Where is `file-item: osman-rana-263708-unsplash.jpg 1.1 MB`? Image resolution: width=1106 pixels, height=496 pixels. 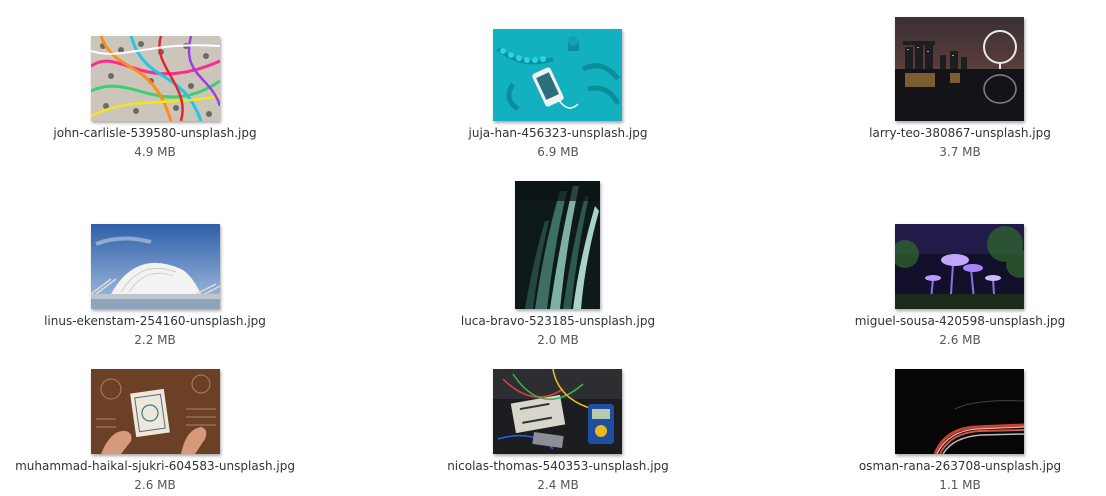 file-item: osman-rana-263708-unsplash.jpg 1.1 MB is located at coordinates (960, 425).